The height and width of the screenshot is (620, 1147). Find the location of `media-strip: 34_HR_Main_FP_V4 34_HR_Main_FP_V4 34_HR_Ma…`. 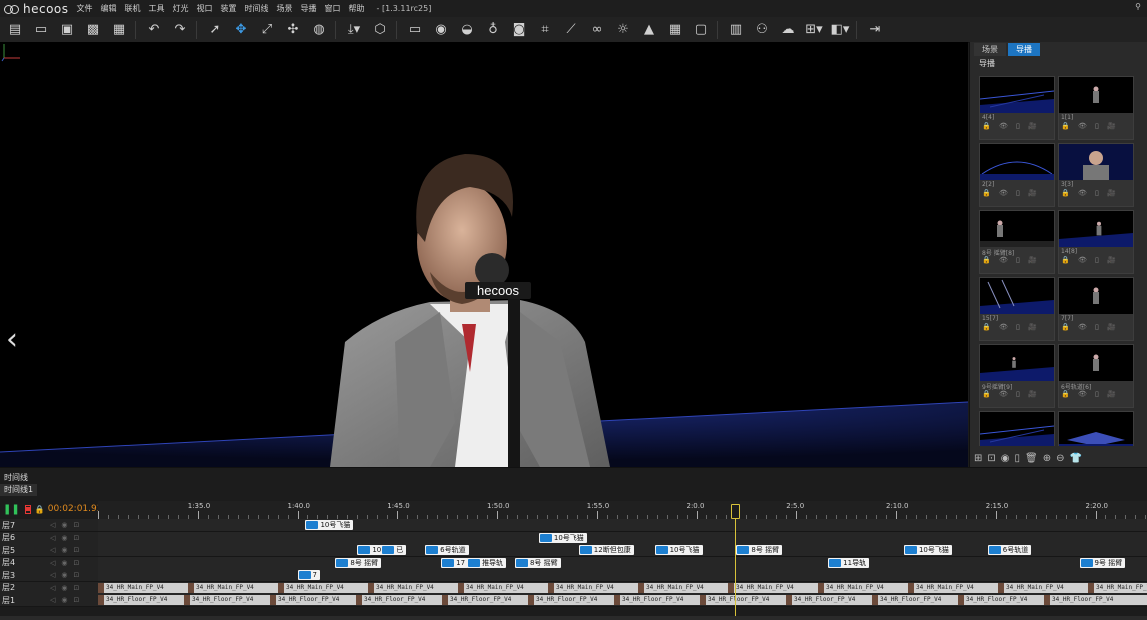

media-strip: 34_HR_Main_FP_V4 34_HR_Main_FP_V4 34_HR_Ma… is located at coordinates (622, 587).